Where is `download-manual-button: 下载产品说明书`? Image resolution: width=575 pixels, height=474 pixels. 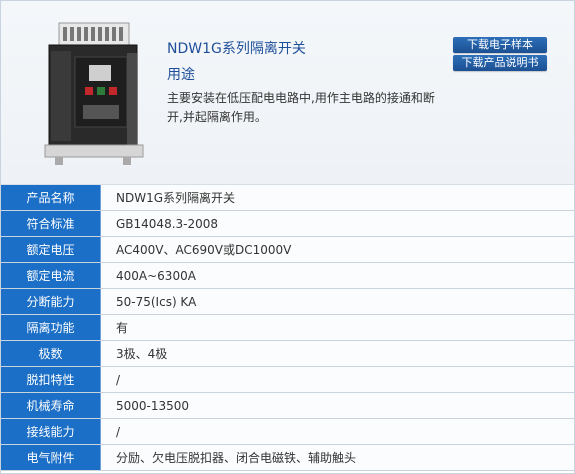 download-manual-button: 下载产品说明书 is located at coordinates (500, 63).